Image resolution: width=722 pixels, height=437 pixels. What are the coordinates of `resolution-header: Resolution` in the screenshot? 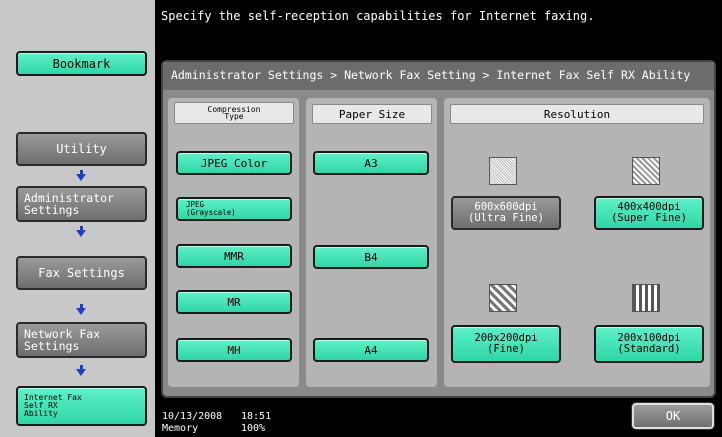 It's located at (577, 114).